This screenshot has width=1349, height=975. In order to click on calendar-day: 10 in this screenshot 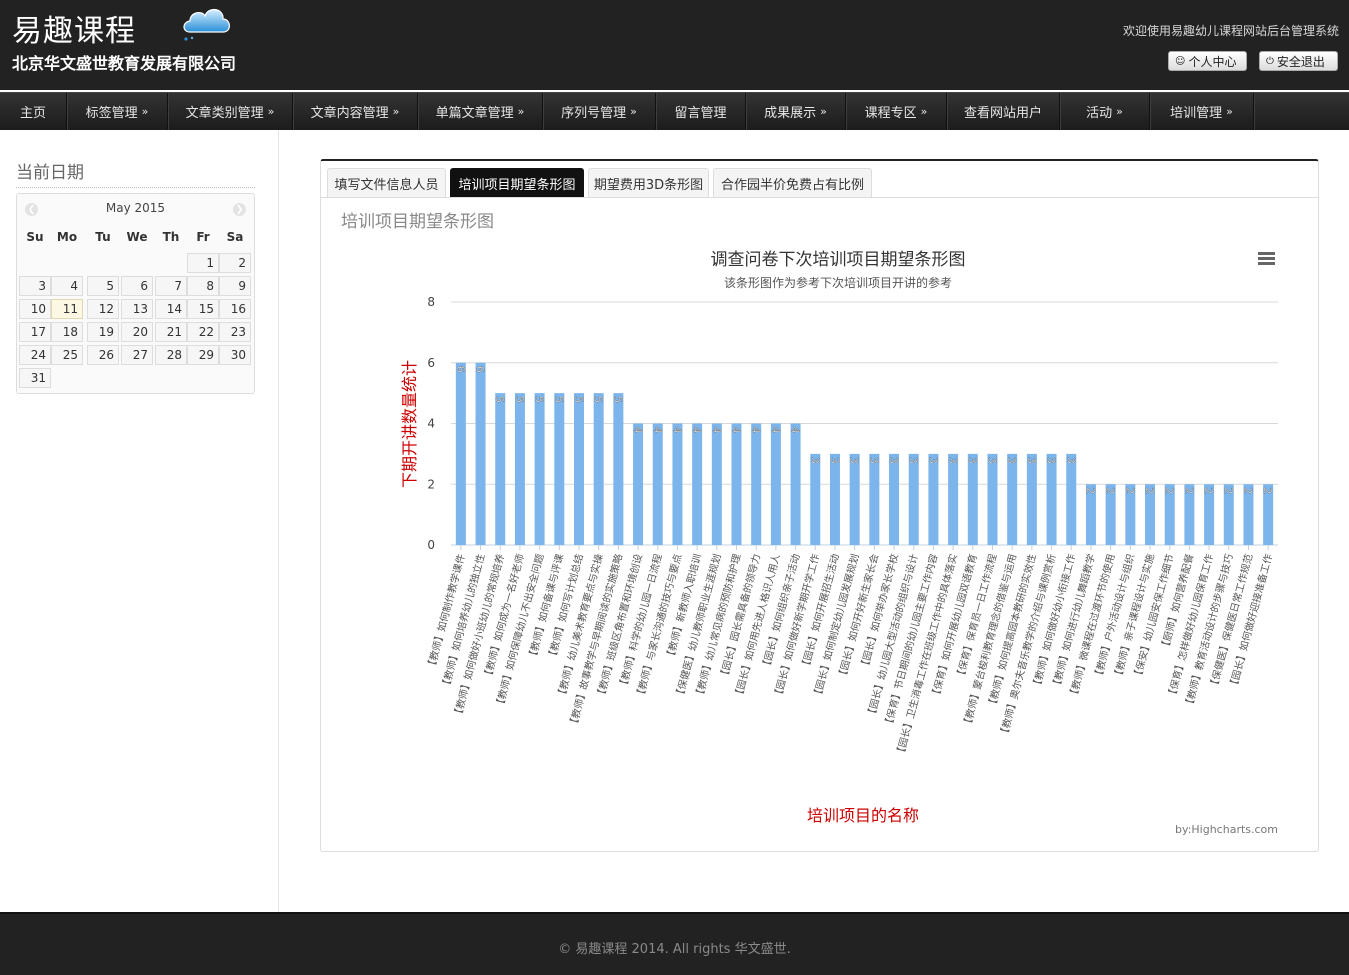, I will do `click(35, 309)`.